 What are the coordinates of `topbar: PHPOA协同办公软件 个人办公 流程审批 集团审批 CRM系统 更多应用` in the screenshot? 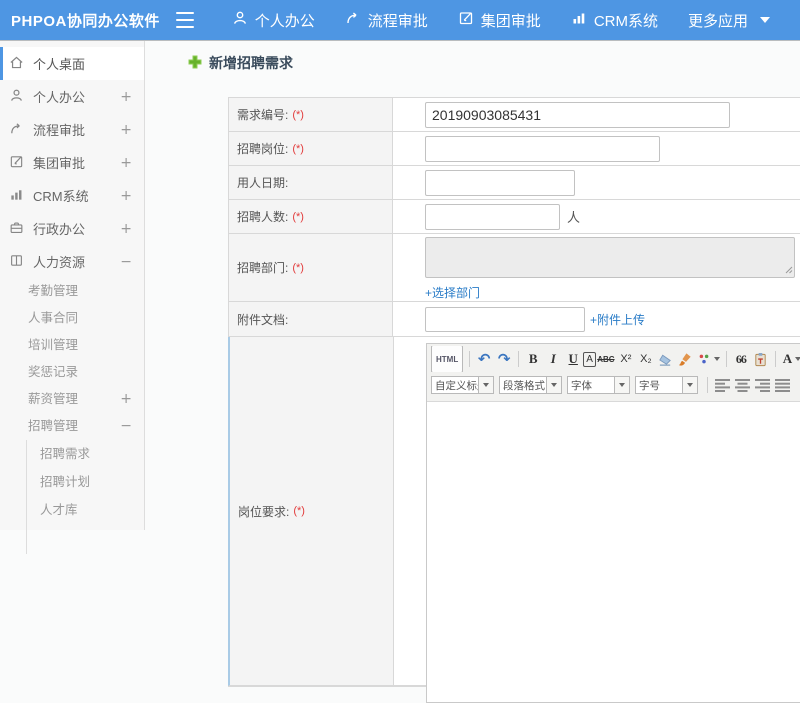 It's located at (400, 20).